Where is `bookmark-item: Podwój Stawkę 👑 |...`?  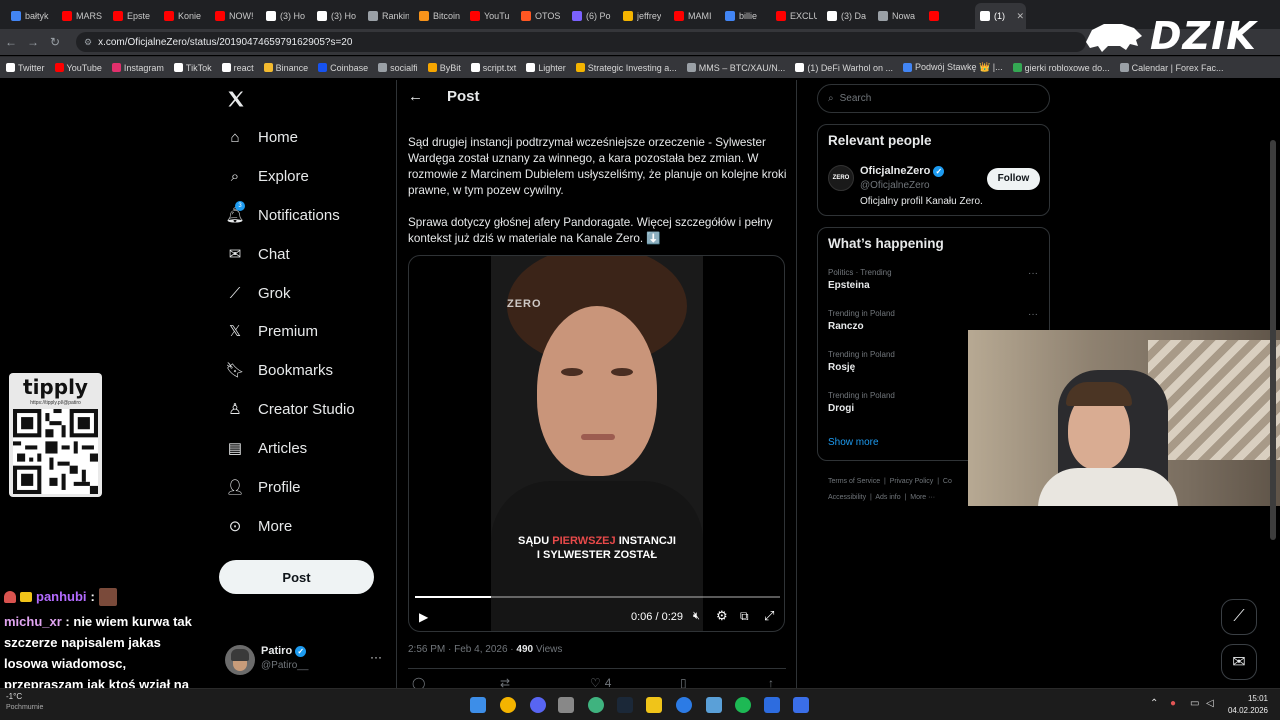
bookmark-item: Podwój Stawkę 👑 |... is located at coordinates (953, 67).